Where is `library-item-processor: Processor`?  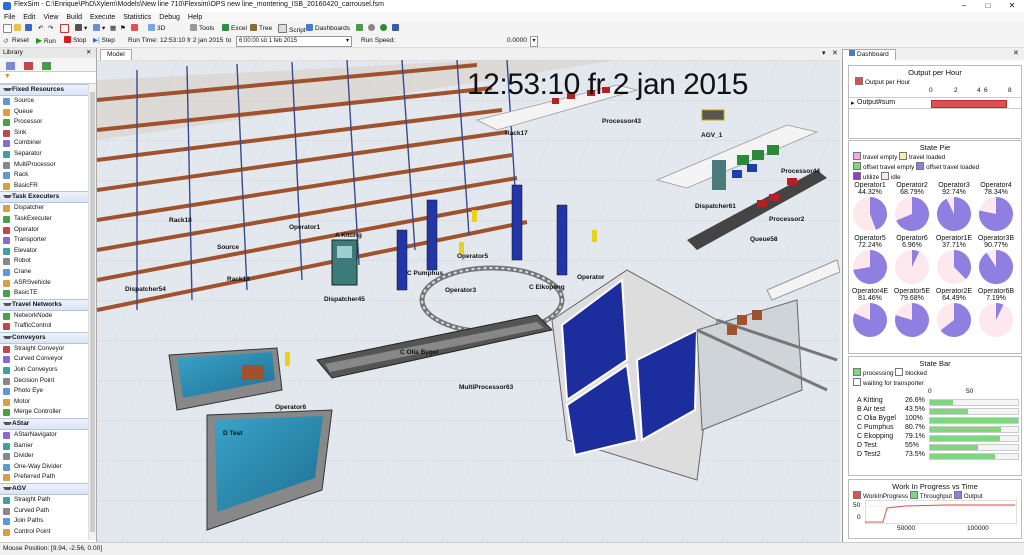 library-item-processor: Processor is located at coordinates (48, 122).